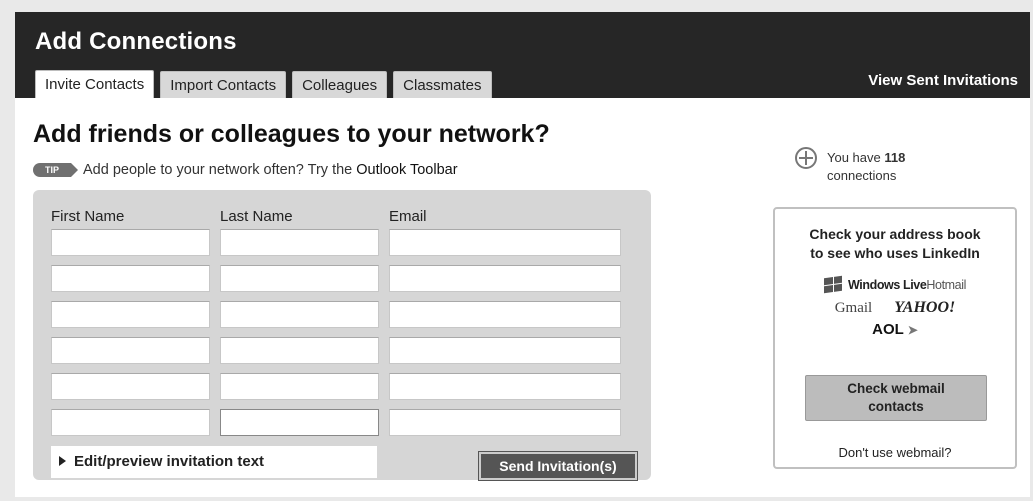 The height and width of the screenshot is (501, 1033). What do you see at coordinates (896, 388) in the screenshot?
I see `webmail-button-line1: Check webmail` at bounding box center [896, 388].